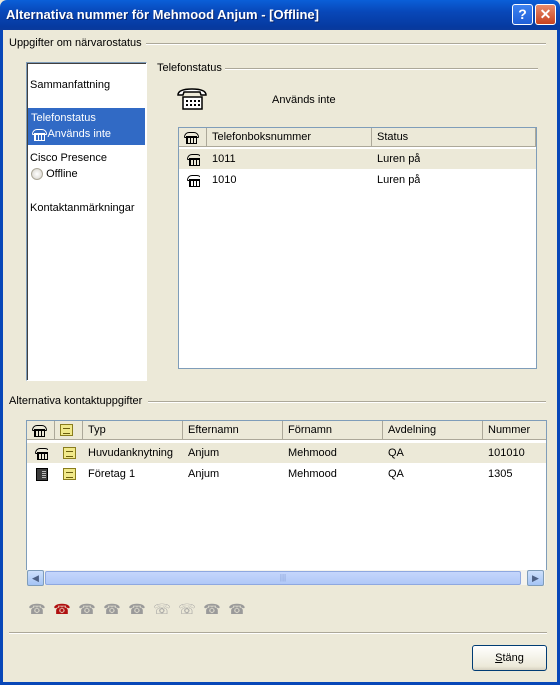 This screenshot has width=560, height=685. What do you see at coordinates (506, 453) in the screenshot?
I see `number-cell: 101010` at bounding box center [506, 453].